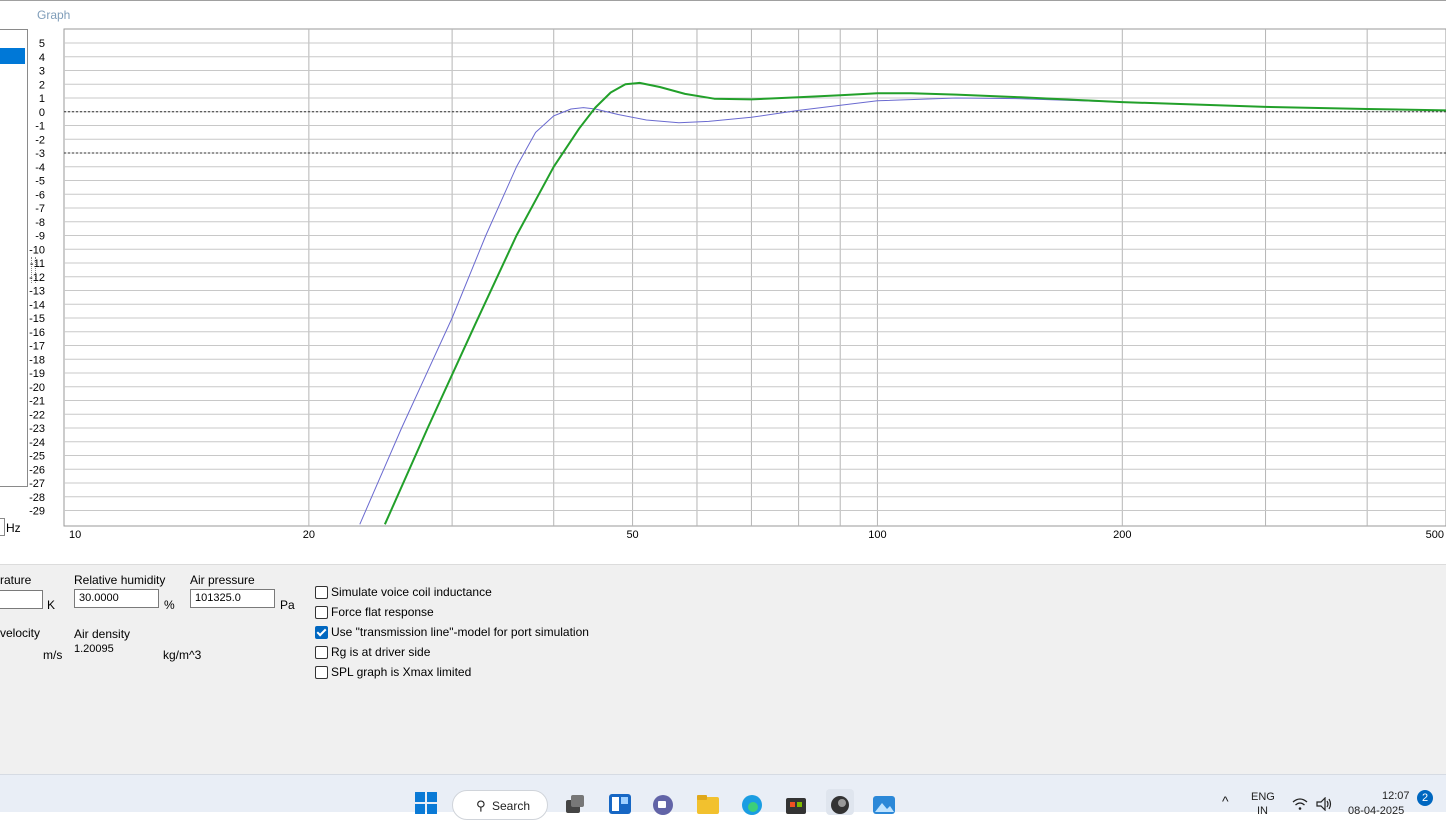  Describe the element at coordinates (1325, 804) in the screenshot. I see `volume-icon` at that location.